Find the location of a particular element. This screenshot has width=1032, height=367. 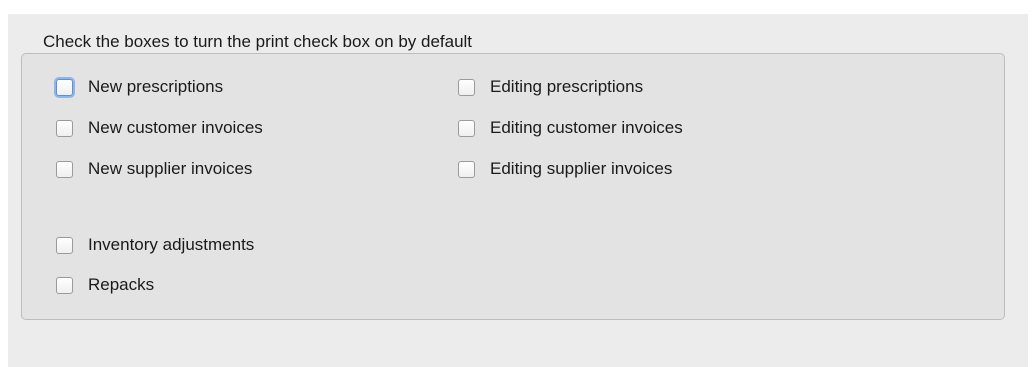

checkbox-inventory-adjustments: Inventory adjustments is located at coordinates (155, 245).